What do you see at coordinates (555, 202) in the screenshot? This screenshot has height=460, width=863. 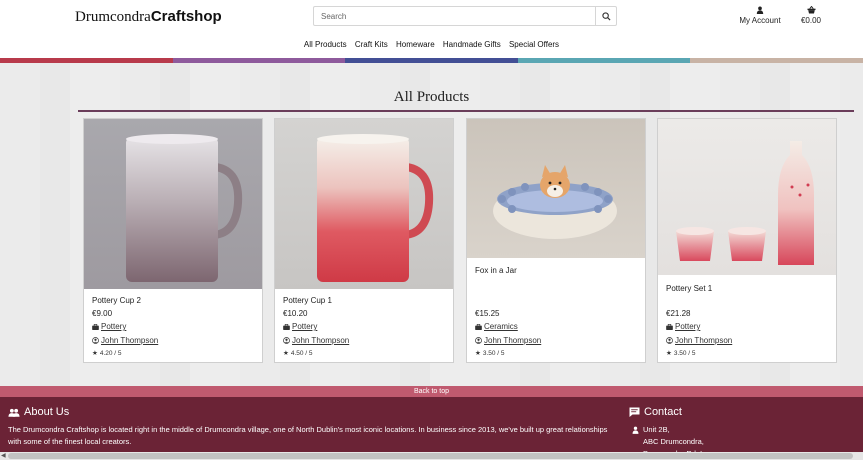 I see `fox-bowl-illustration` at bounding box center [555, 202].